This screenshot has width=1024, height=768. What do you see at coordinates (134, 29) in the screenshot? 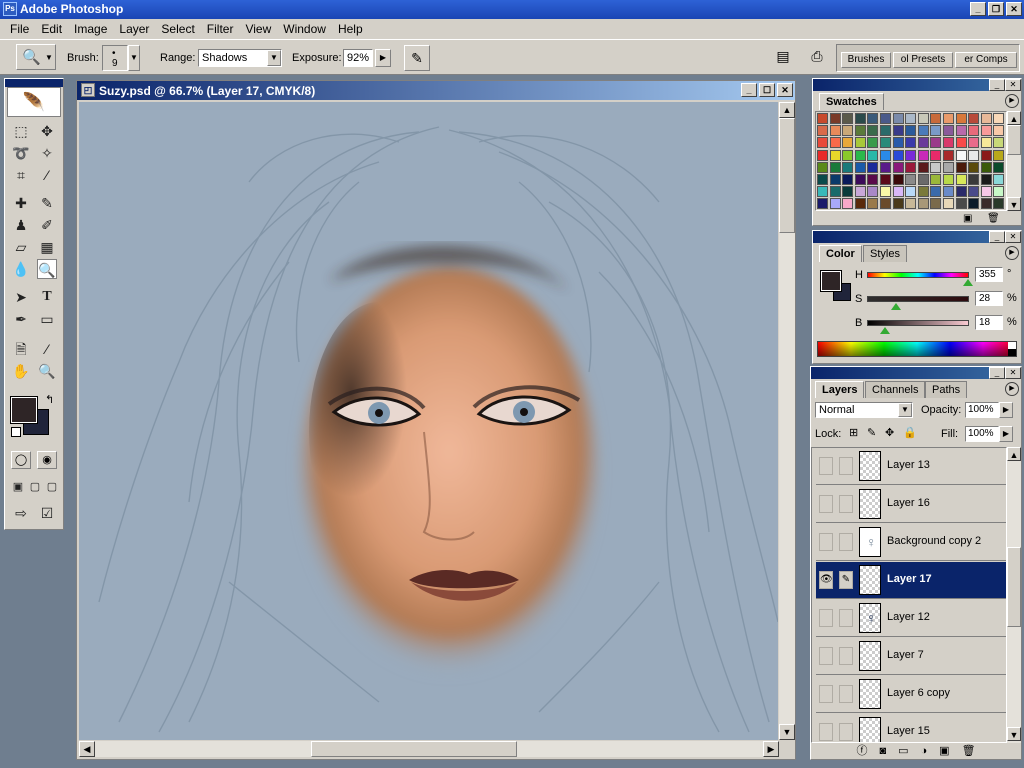
I see `menu-layer: Layer` at bounding box center [134, 29].